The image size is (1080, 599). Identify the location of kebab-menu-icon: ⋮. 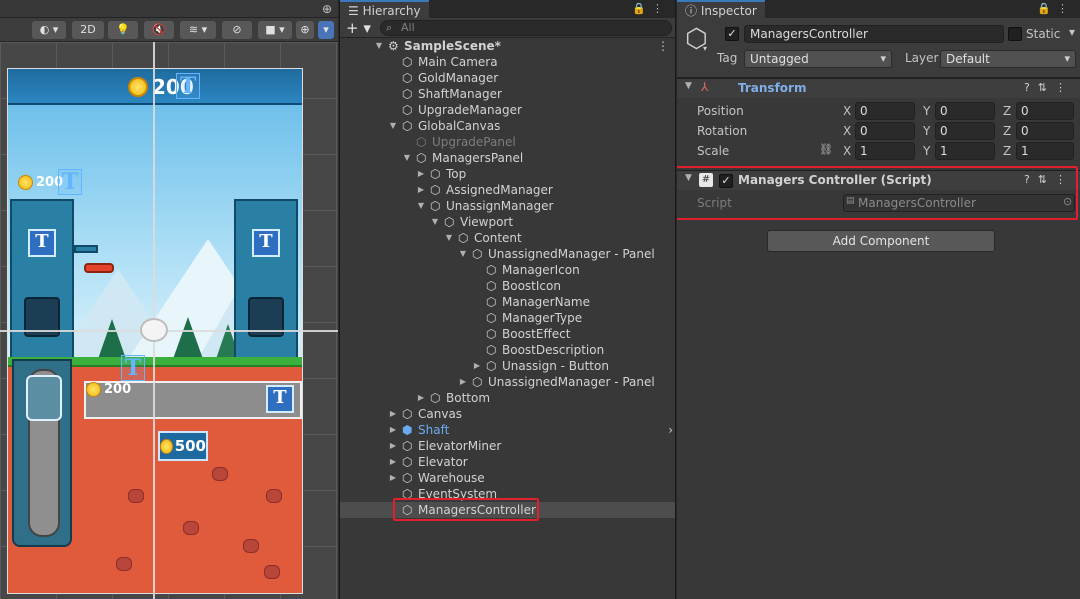
(663, 46).